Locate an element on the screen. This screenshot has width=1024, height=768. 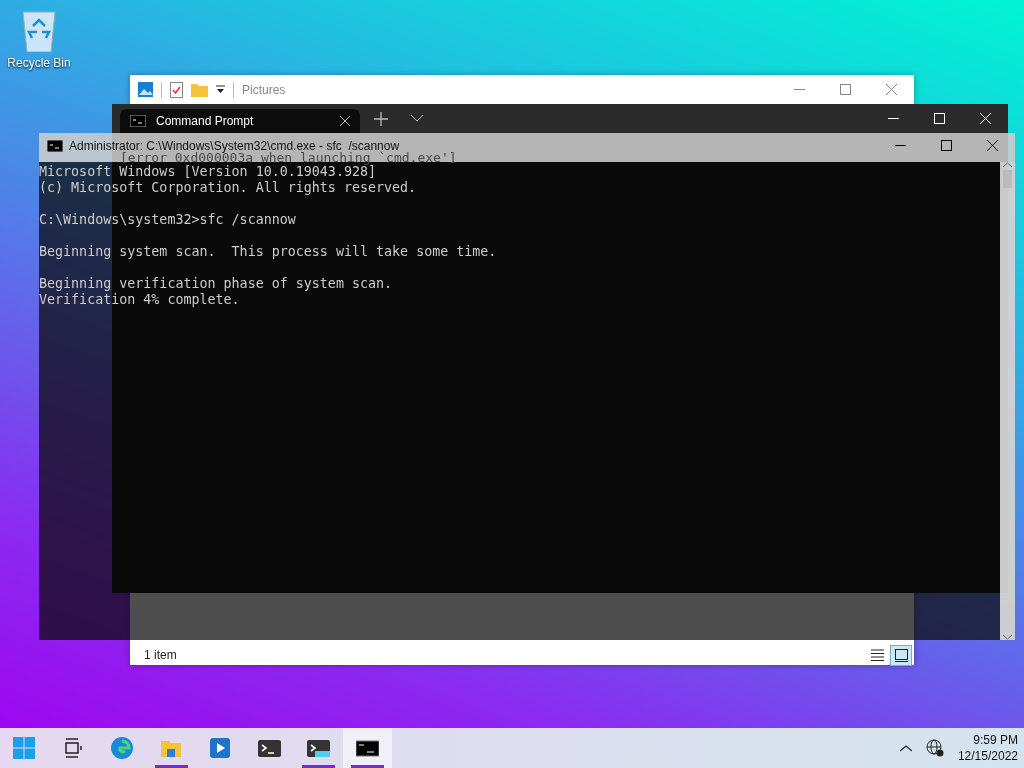
large-icons-view-button is located at coordinates (901, 655).